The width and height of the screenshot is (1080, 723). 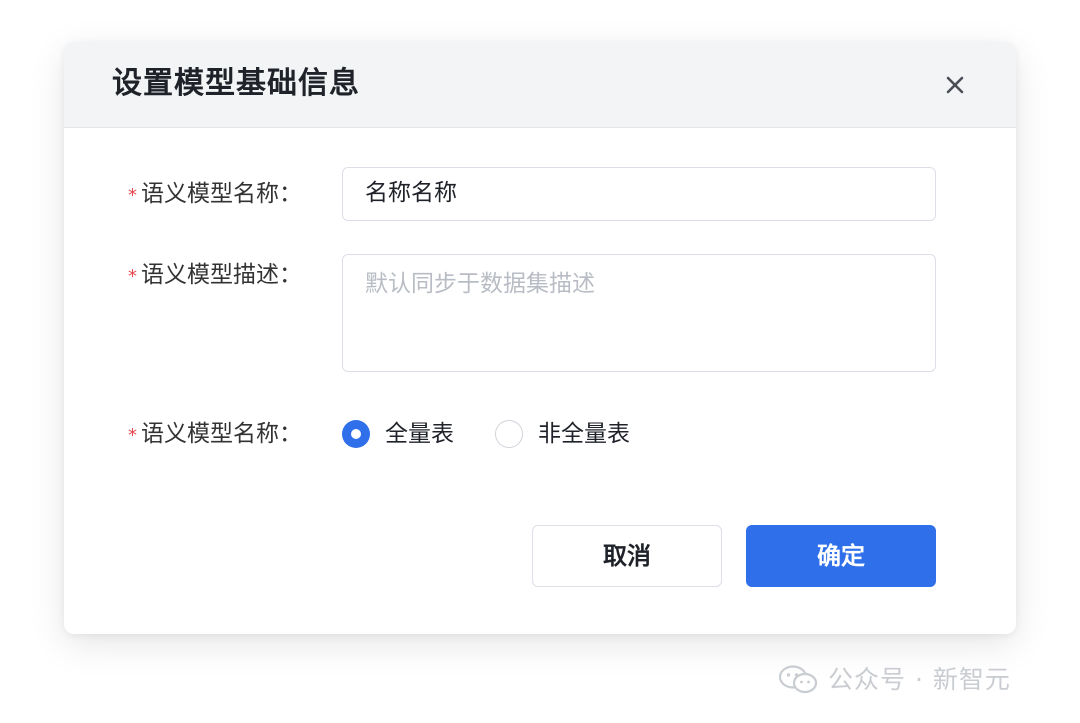 What do you see at coordinates (841, 556) in the screenshot?
I see `confirm-button: 确定` at bounding box center [841, 556].